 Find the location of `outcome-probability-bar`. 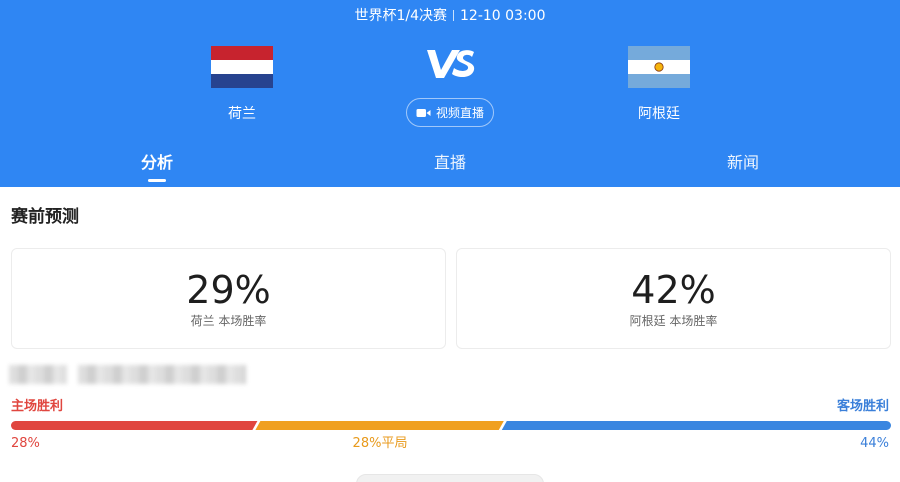

outcome-probability-bar is located at coordinates (451, 425).